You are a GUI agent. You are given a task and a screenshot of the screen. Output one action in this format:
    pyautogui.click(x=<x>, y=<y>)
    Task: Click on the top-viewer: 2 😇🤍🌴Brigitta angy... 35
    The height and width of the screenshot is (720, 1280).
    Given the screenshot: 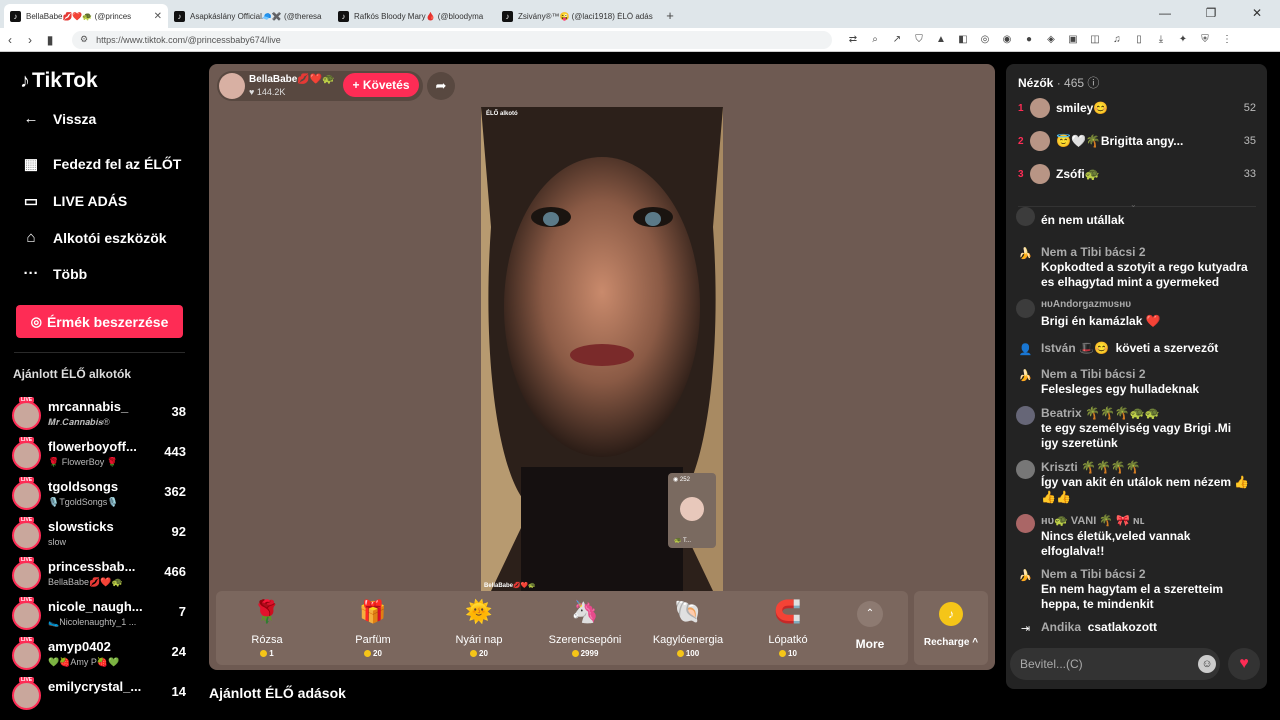 What is the action you would take?
    pyautogui.click(x=1138, y=143)
    